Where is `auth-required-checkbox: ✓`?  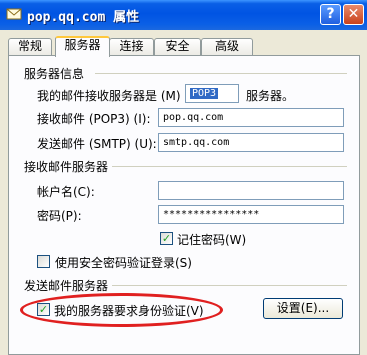
auth-required-checkbox: ✓ is located at coordinates (43, 309).